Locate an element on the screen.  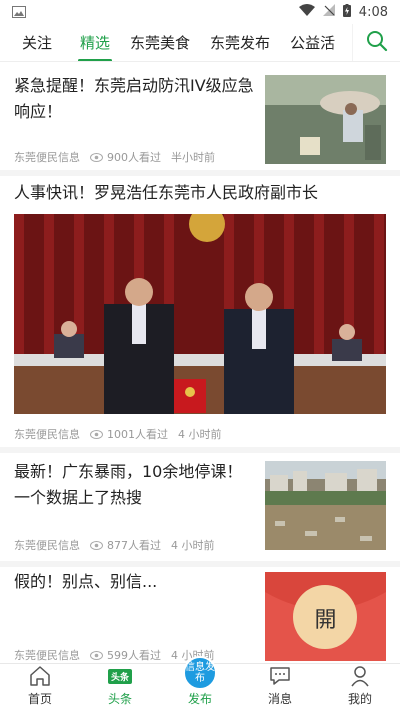
nav-me: 我的 is located at coordinates (360, 687).